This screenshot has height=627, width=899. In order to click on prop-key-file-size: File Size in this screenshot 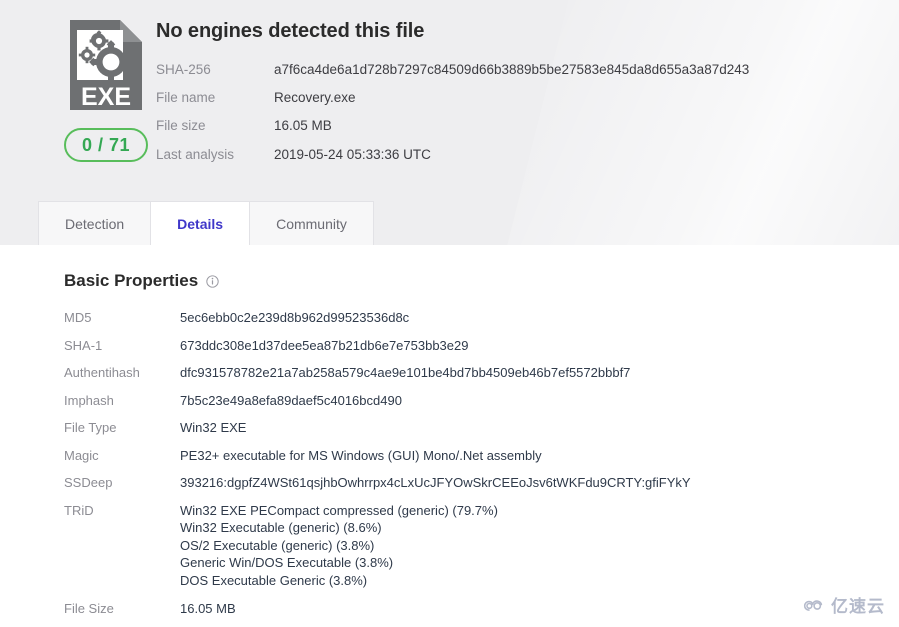, I will do `click(89, 608)`.